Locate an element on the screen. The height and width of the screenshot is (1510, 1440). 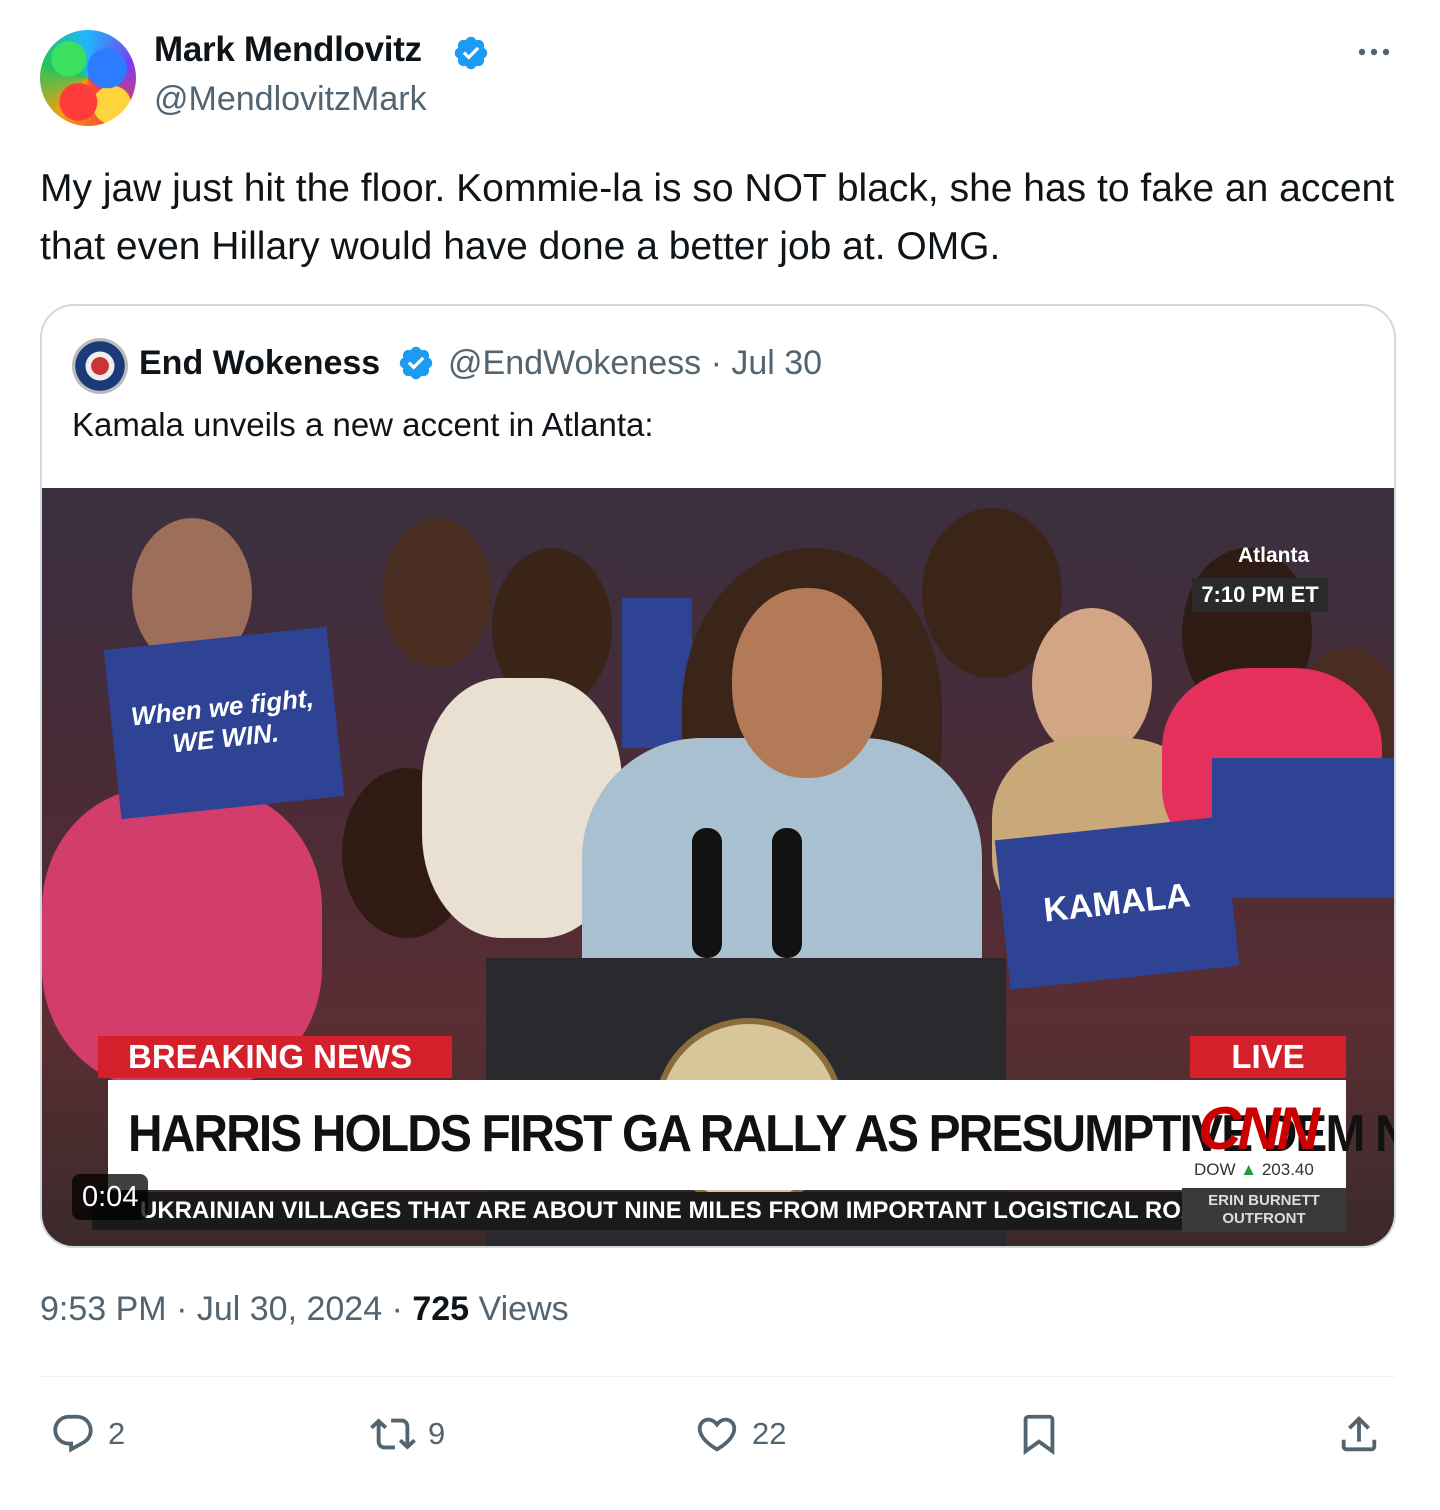
tweet-timestamp: 9:53 PM · Jul 30, 2024 · 725 Views is located at coordinates (304, 1309).